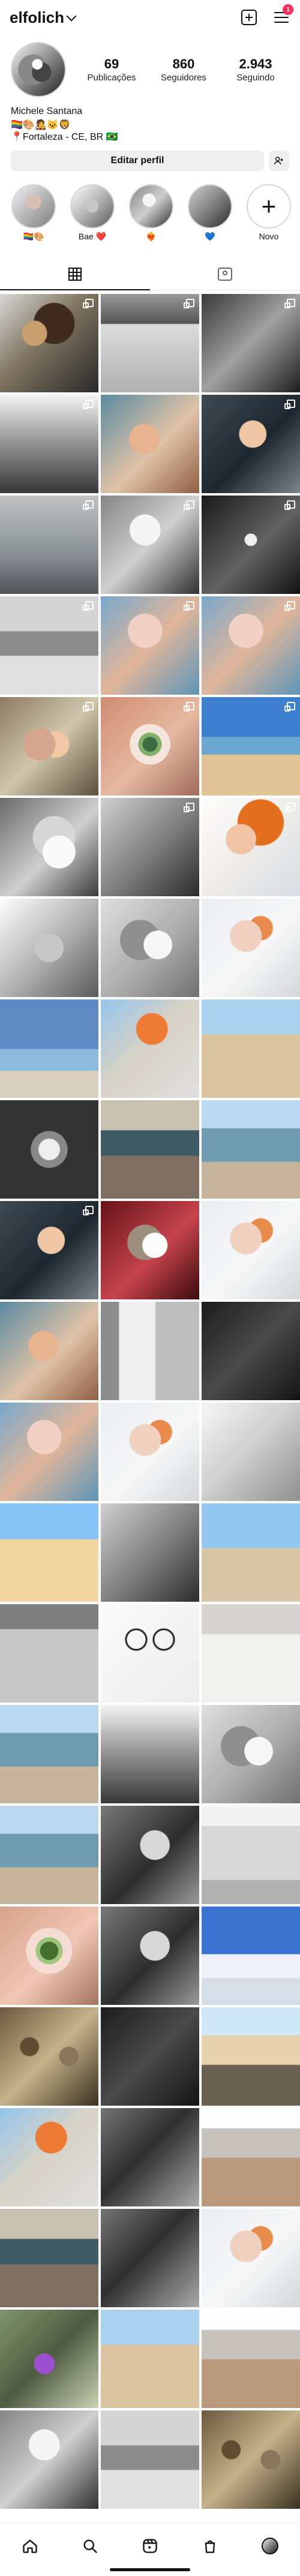 This screenshot has height=2576, width=300. Describe the element at coordinates (111, 69) in the screenshot. I see `posts-stat: 69 Publicações` at that location.